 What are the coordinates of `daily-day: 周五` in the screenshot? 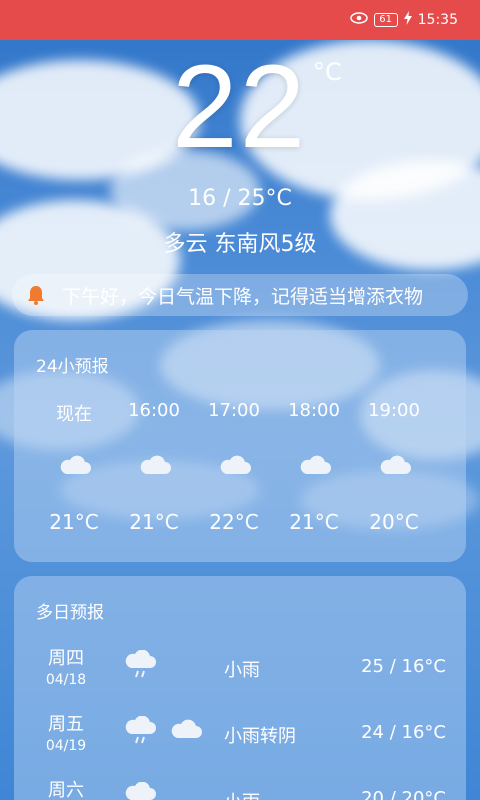 It's located at (66, 724).